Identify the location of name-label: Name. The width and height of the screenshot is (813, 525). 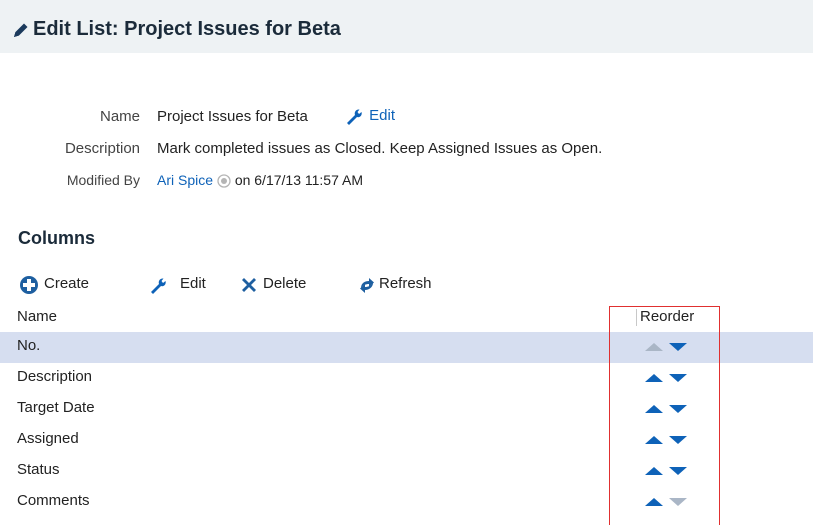
(119, 116).